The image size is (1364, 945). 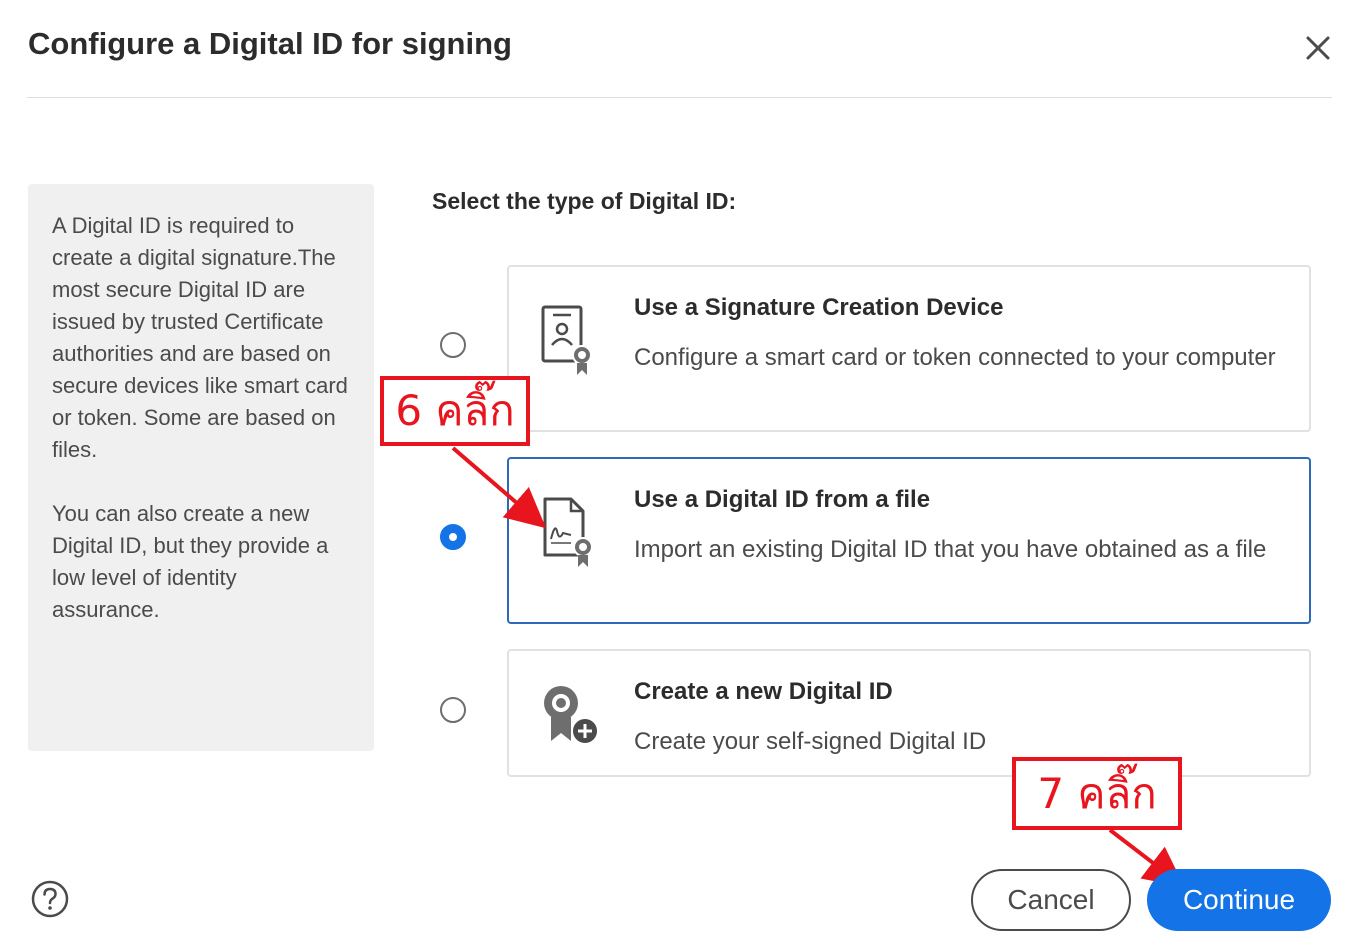 I want to click on radio-new-digital-id, so click(x=453, y=710).